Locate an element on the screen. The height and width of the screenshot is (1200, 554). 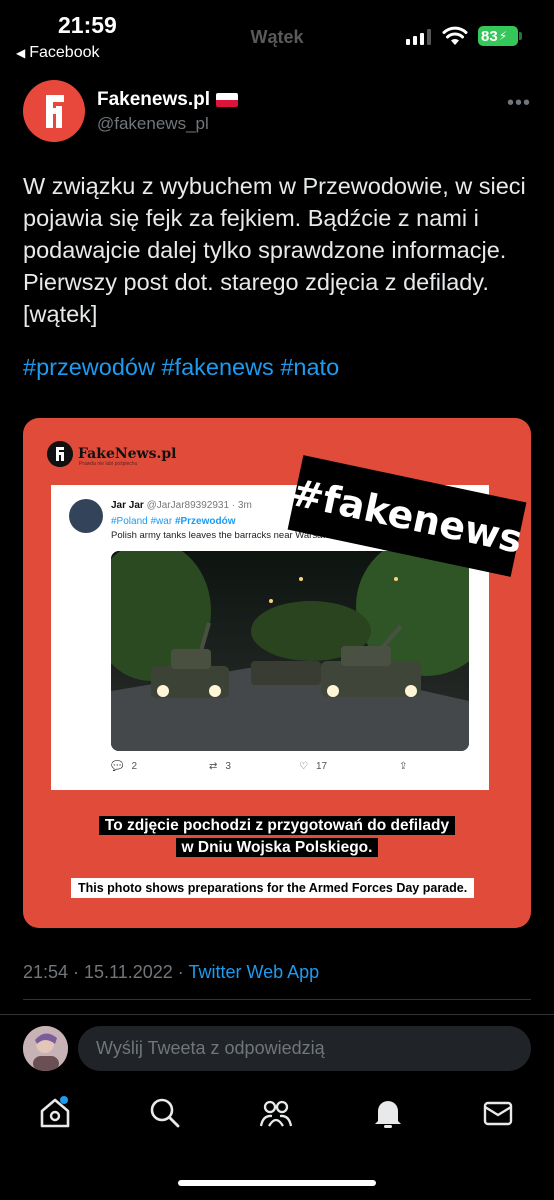
share-icon: ⇪ is located at coordinates (403, 766).